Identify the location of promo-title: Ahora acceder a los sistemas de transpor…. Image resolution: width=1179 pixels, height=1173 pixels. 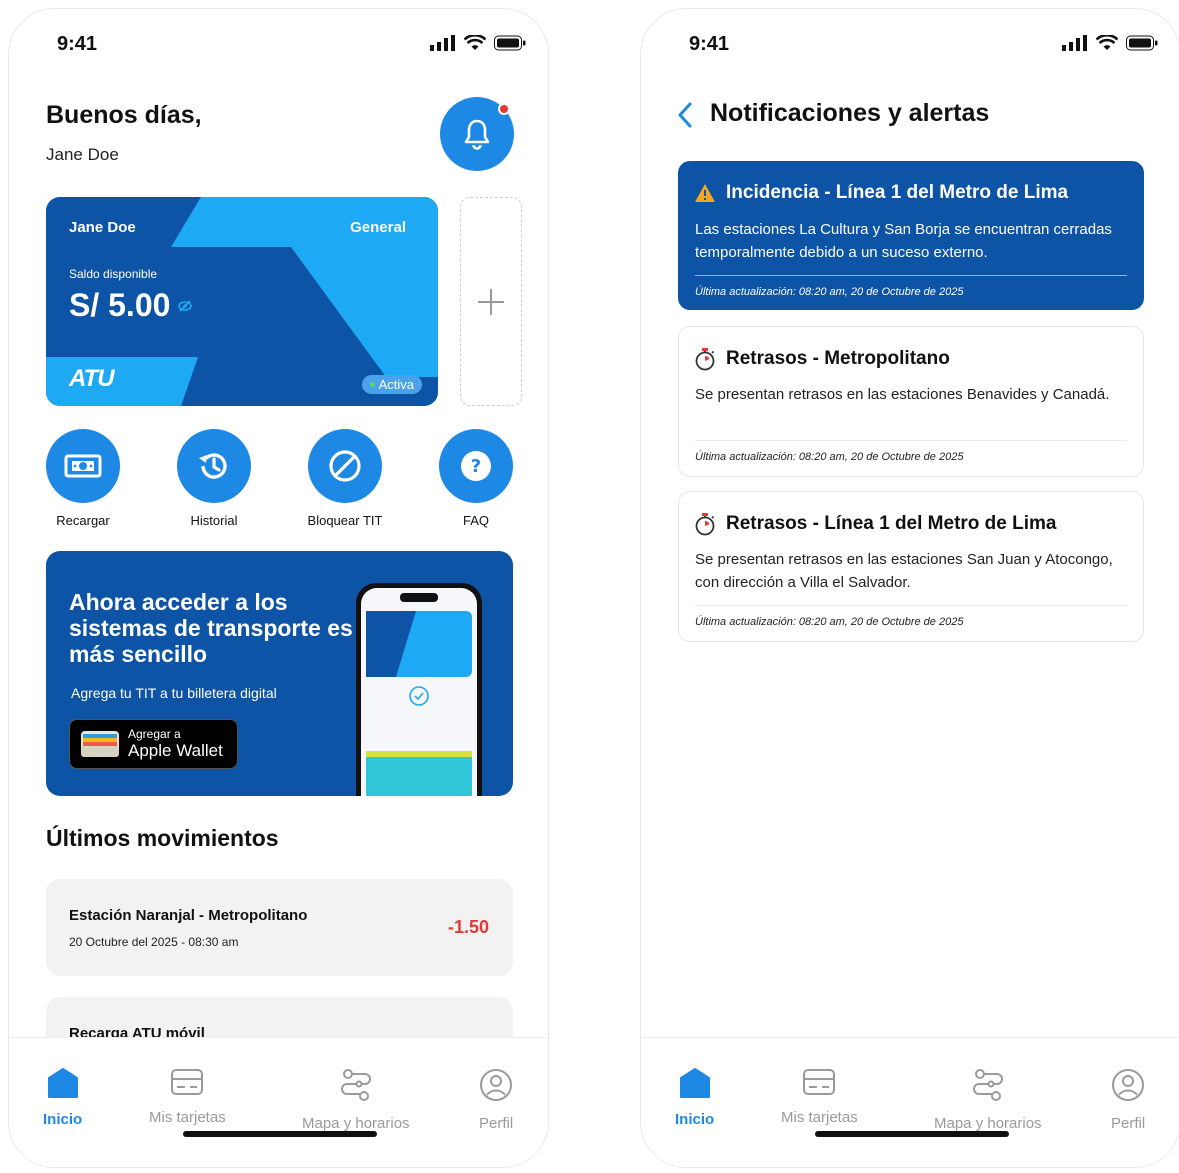
(211, 628).